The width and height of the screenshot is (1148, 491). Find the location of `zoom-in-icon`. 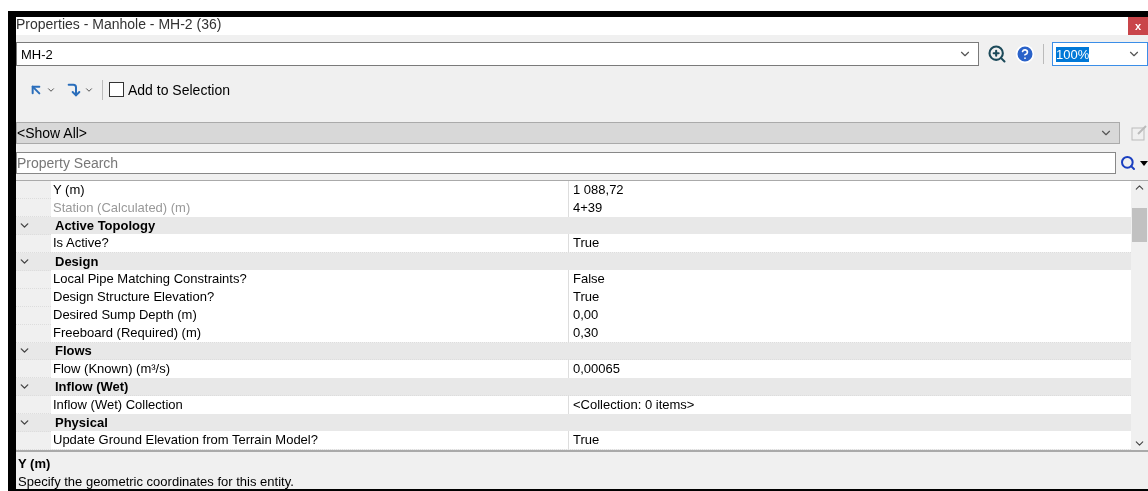

zoom-in-icon is located at coordinates (997, 54).